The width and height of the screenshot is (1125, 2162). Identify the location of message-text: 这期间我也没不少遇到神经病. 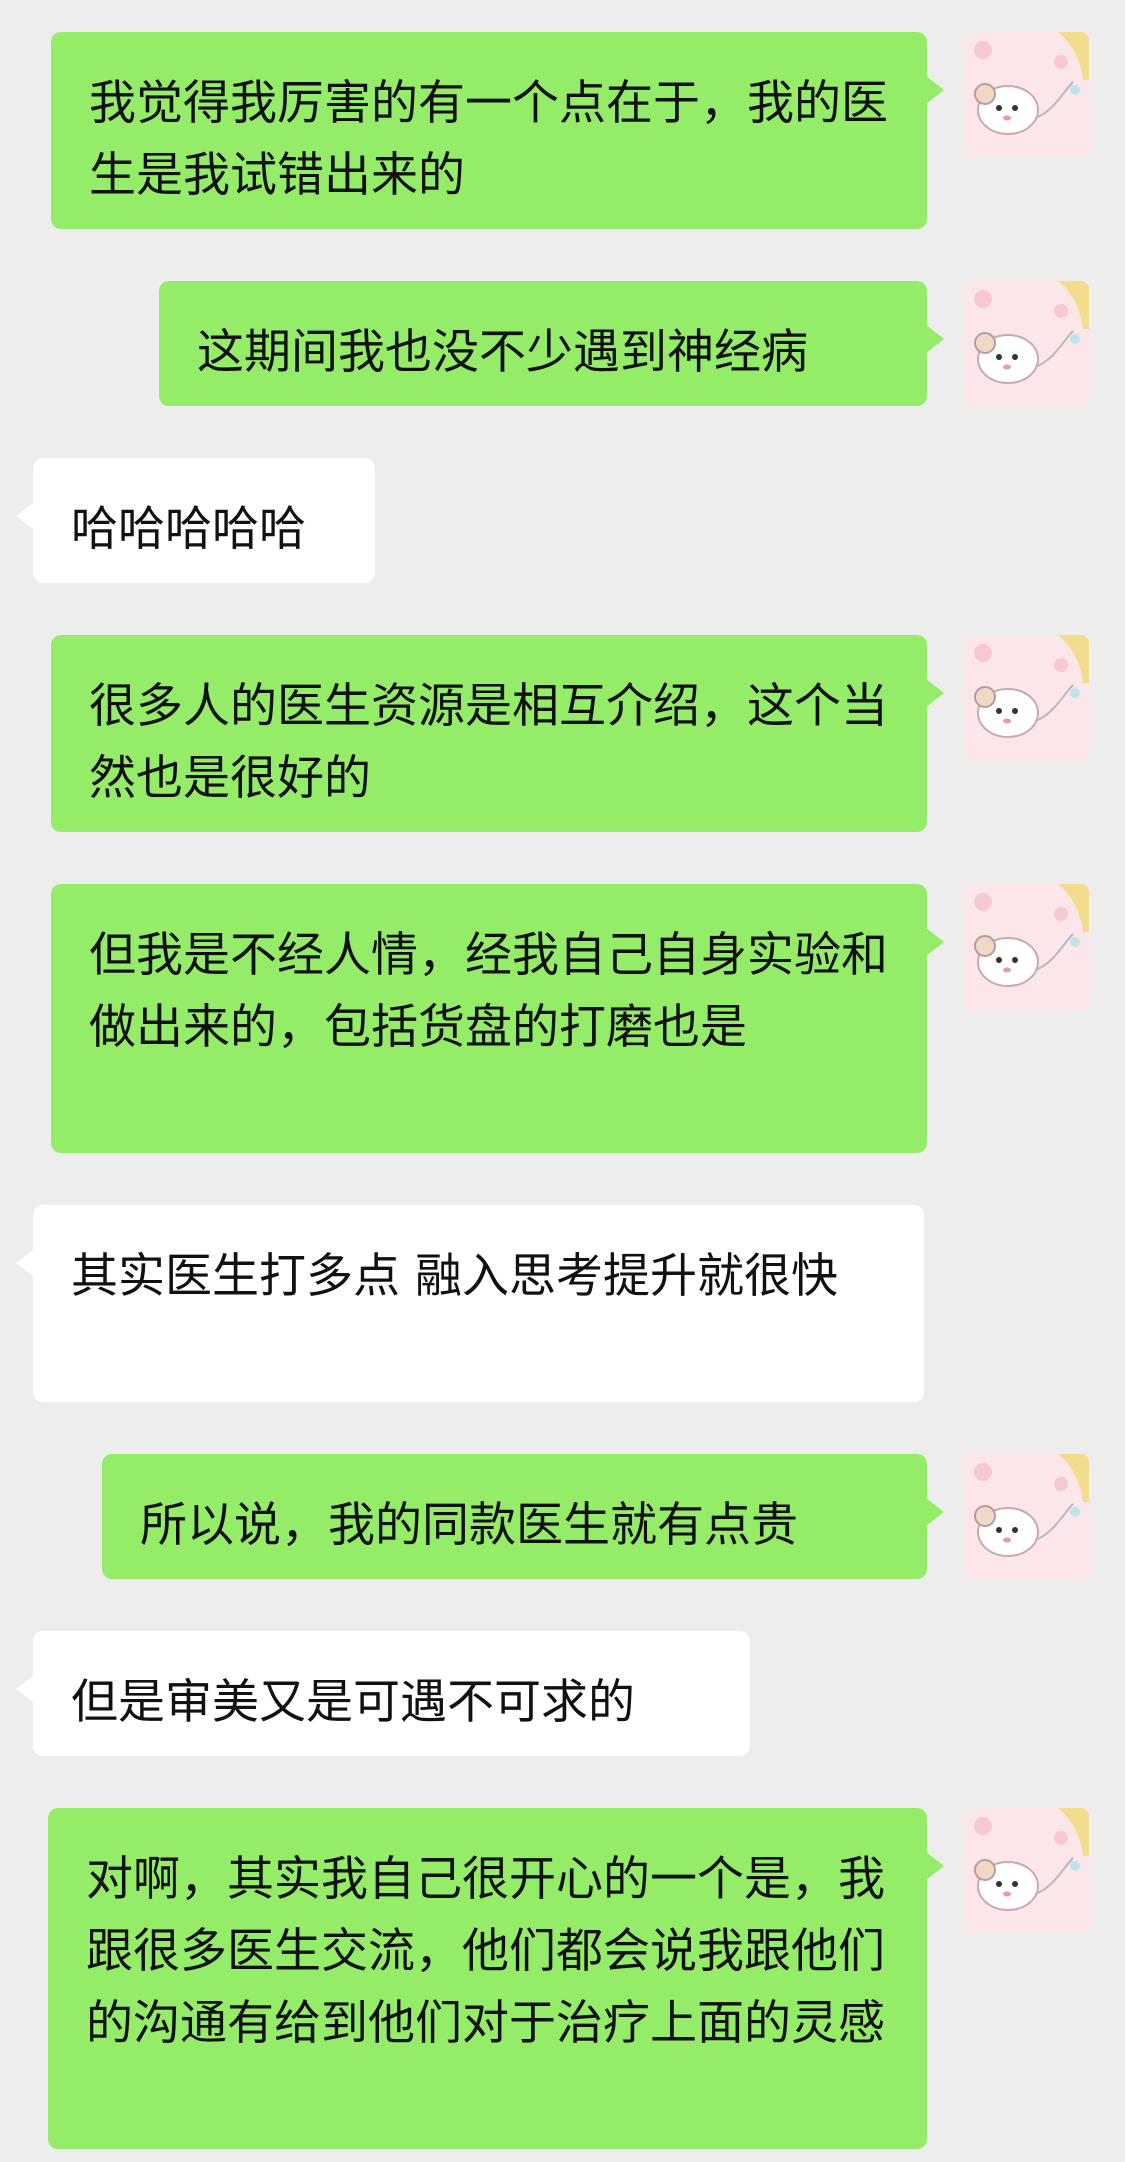
(502, 352).